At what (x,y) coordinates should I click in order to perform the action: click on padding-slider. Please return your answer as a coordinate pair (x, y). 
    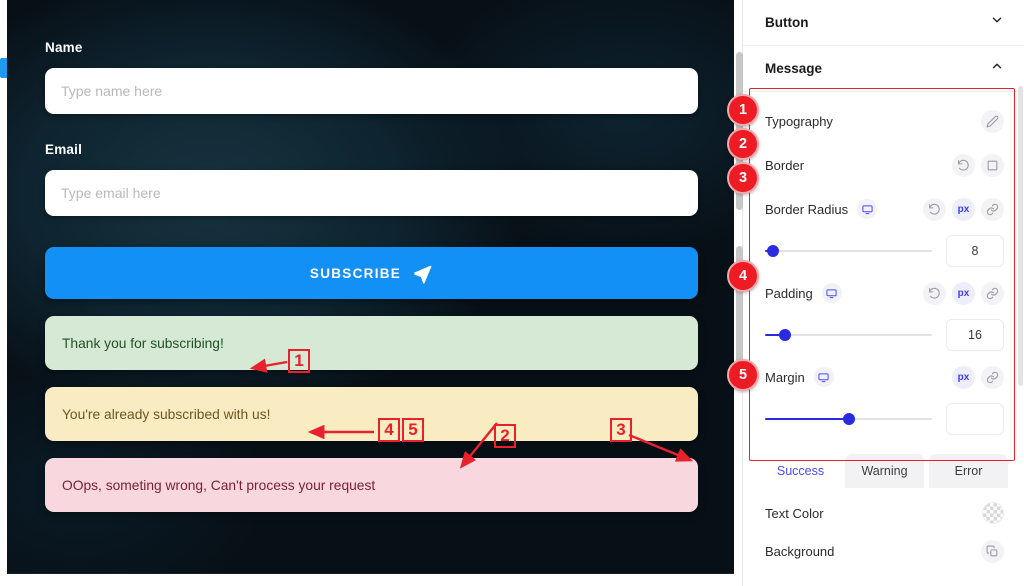
    Looking at the image, I should click on (848, 335).